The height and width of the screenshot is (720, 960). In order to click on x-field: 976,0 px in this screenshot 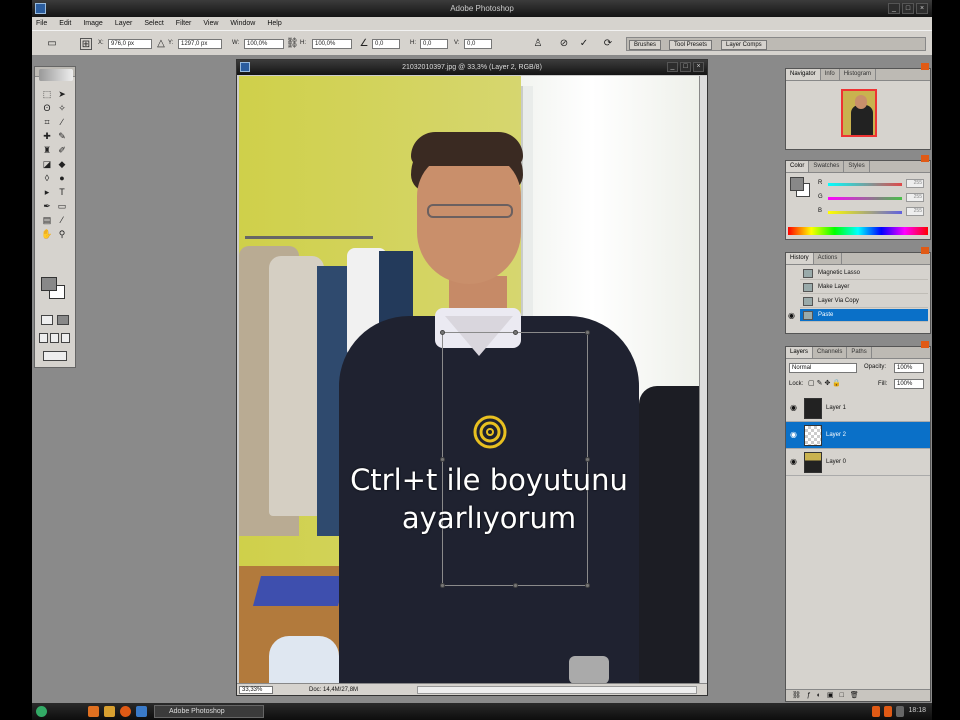, I will do `click(130, 44)`.